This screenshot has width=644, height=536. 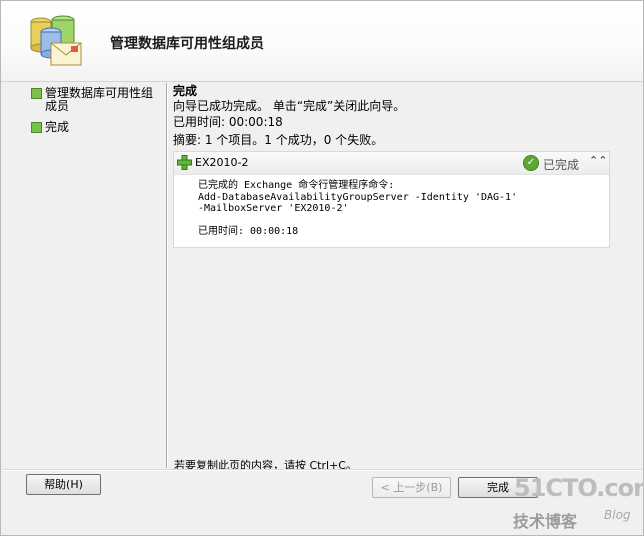 What do you see at coordinates (185, 91) in the screenshot?
I see `section-title: 完成` at bounding box center [185, 91].